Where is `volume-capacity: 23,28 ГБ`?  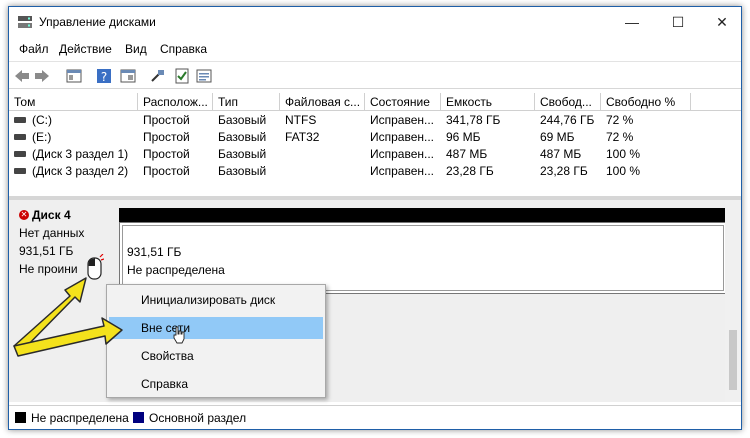
volume-capacity: 23,28 ГБ is located at coordinates (470, 171).